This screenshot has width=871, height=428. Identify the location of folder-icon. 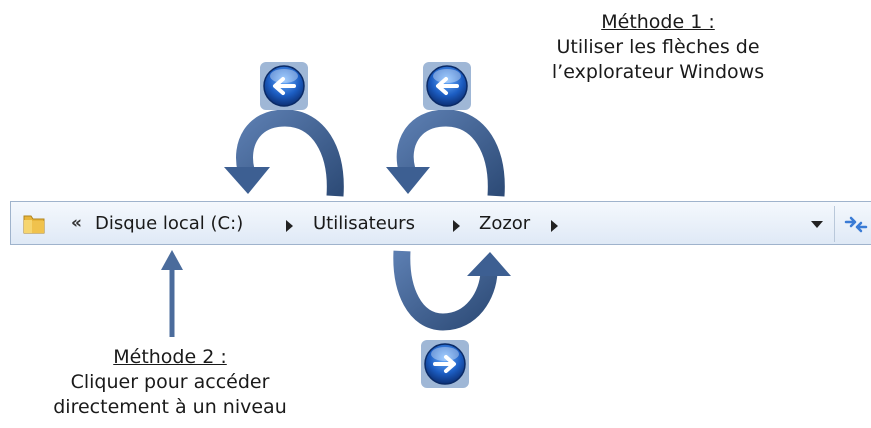
(34, 224).